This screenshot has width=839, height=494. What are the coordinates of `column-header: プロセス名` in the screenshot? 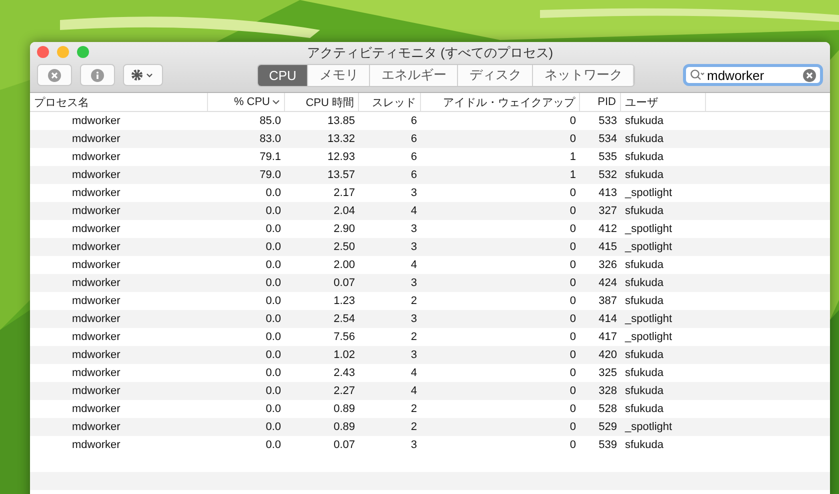 It's located at (119, 102).